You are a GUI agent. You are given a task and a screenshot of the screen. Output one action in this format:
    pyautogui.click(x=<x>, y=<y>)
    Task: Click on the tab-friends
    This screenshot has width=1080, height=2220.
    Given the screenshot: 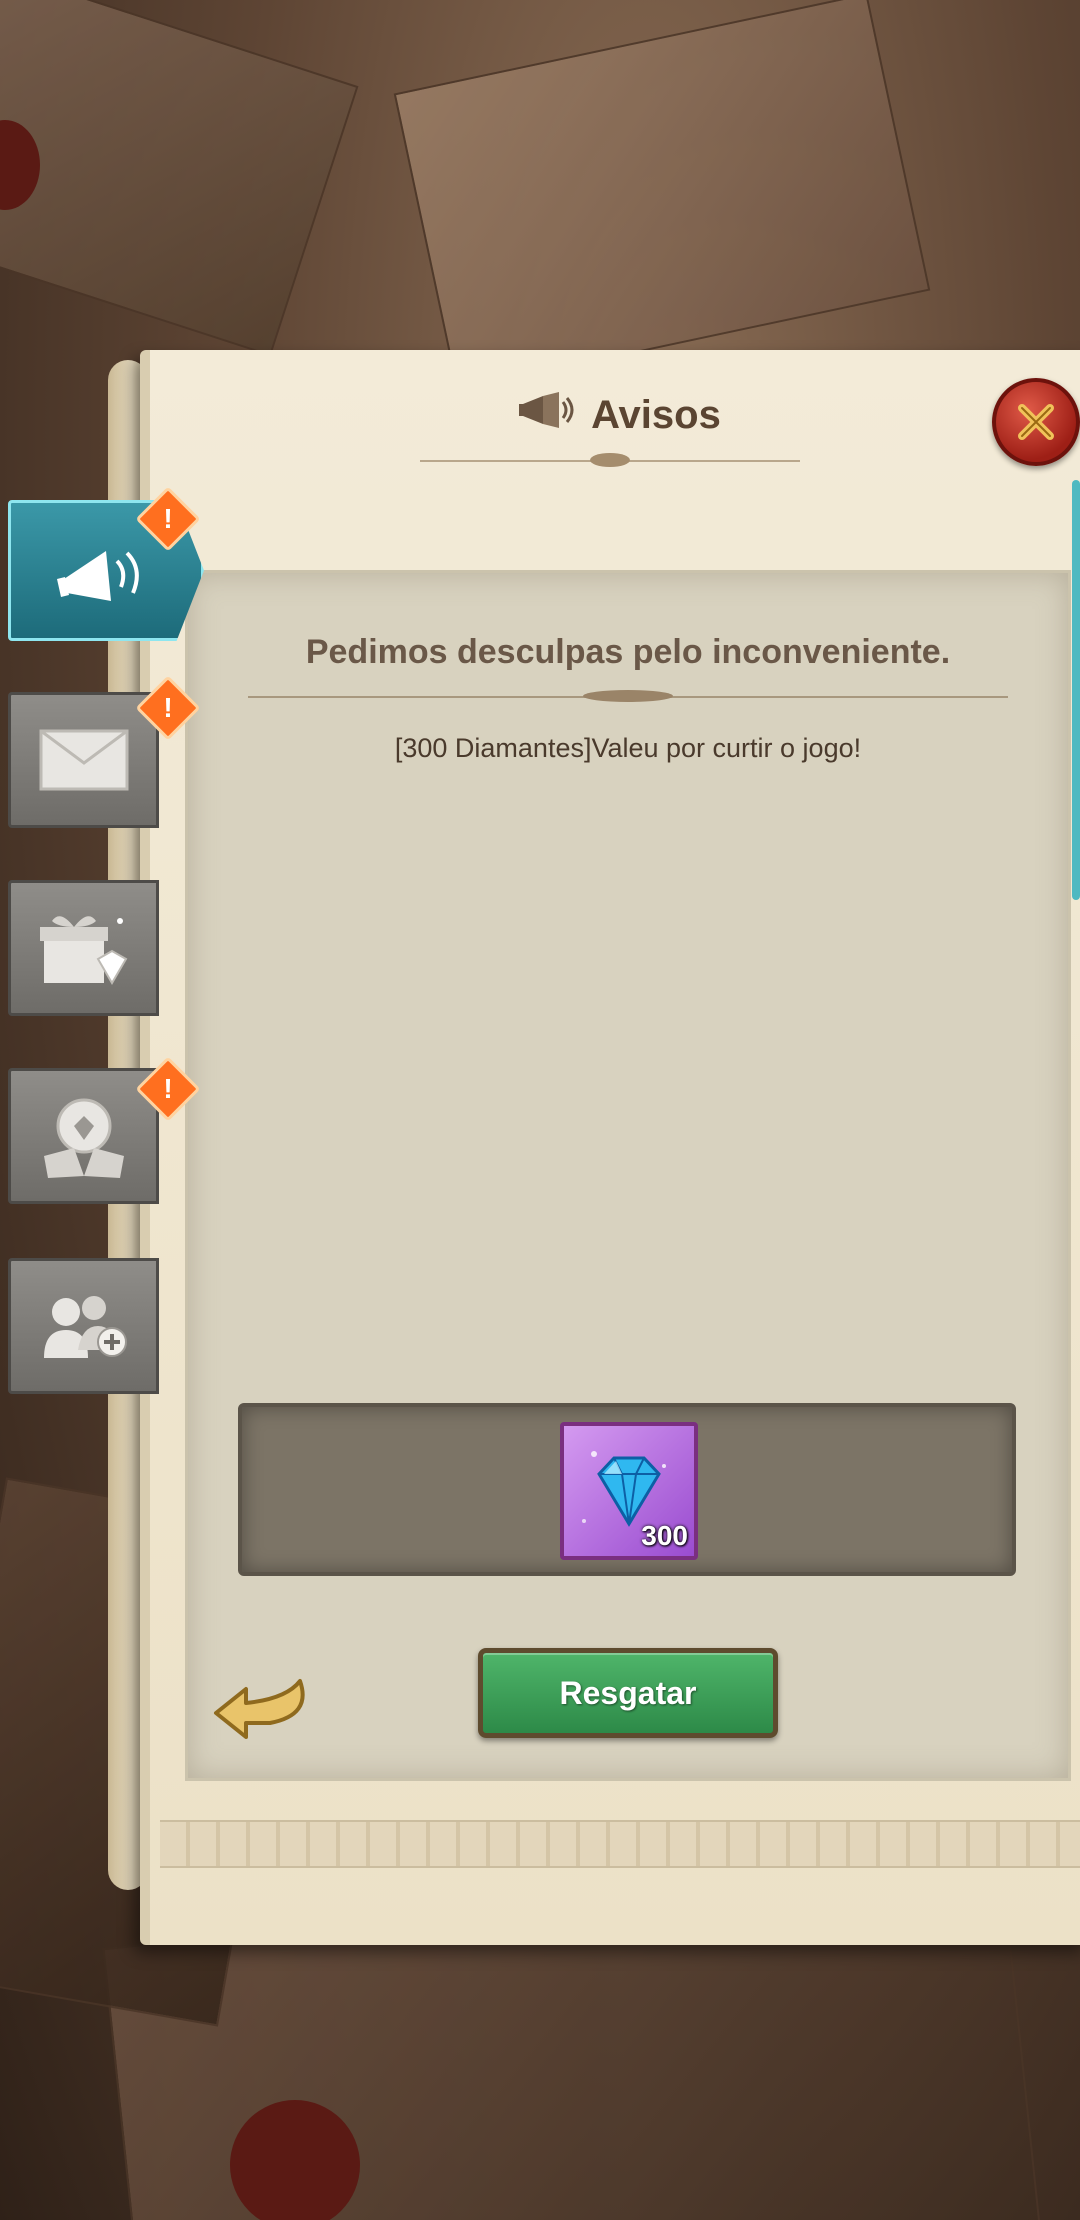 What is the action you would take?
    pyautogui.click(x=83, y=1326)
    